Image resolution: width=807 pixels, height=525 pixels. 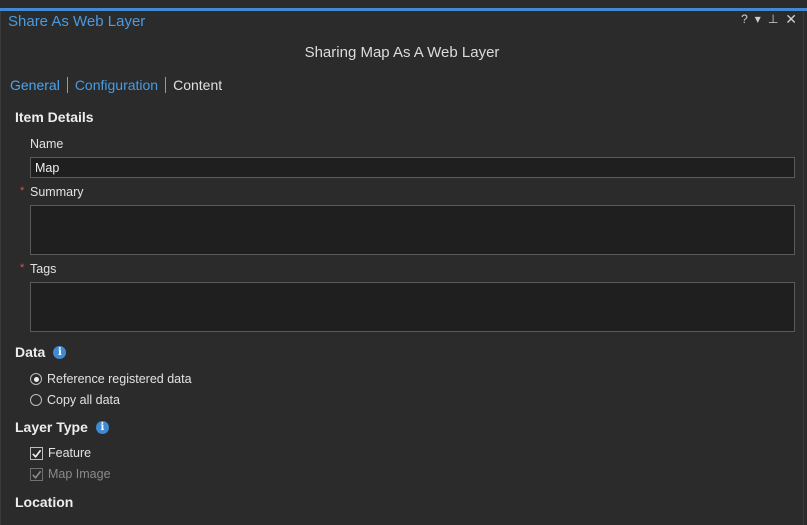 I want to click on name-field, so click(x=412, y=167).